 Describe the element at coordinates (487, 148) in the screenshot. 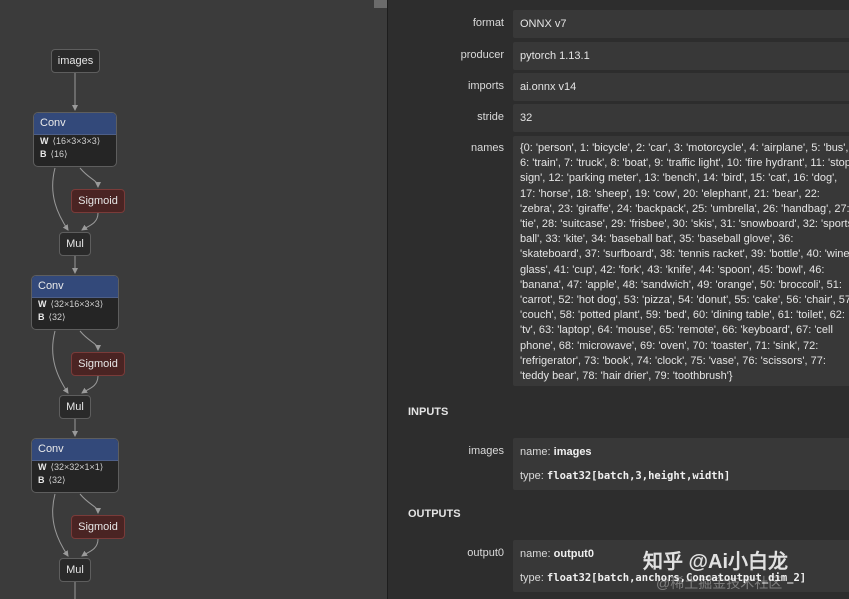

I see `names-label: names` at that location.